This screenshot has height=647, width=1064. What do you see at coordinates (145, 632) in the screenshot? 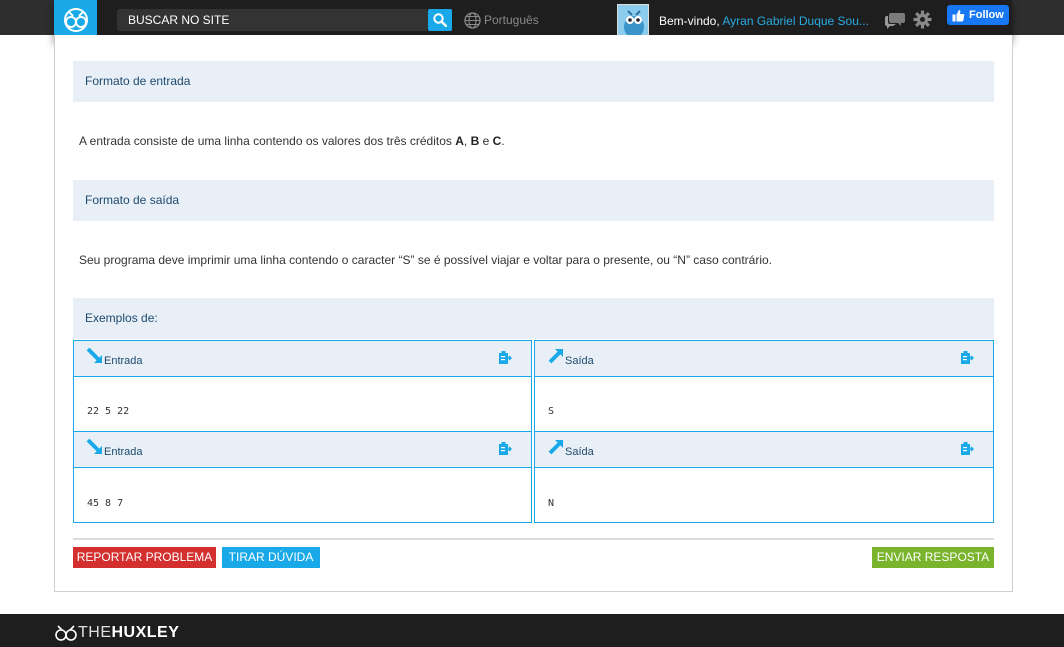
I see `footer-brand-bold: HUXLEY` at bounding box center [145, 632].